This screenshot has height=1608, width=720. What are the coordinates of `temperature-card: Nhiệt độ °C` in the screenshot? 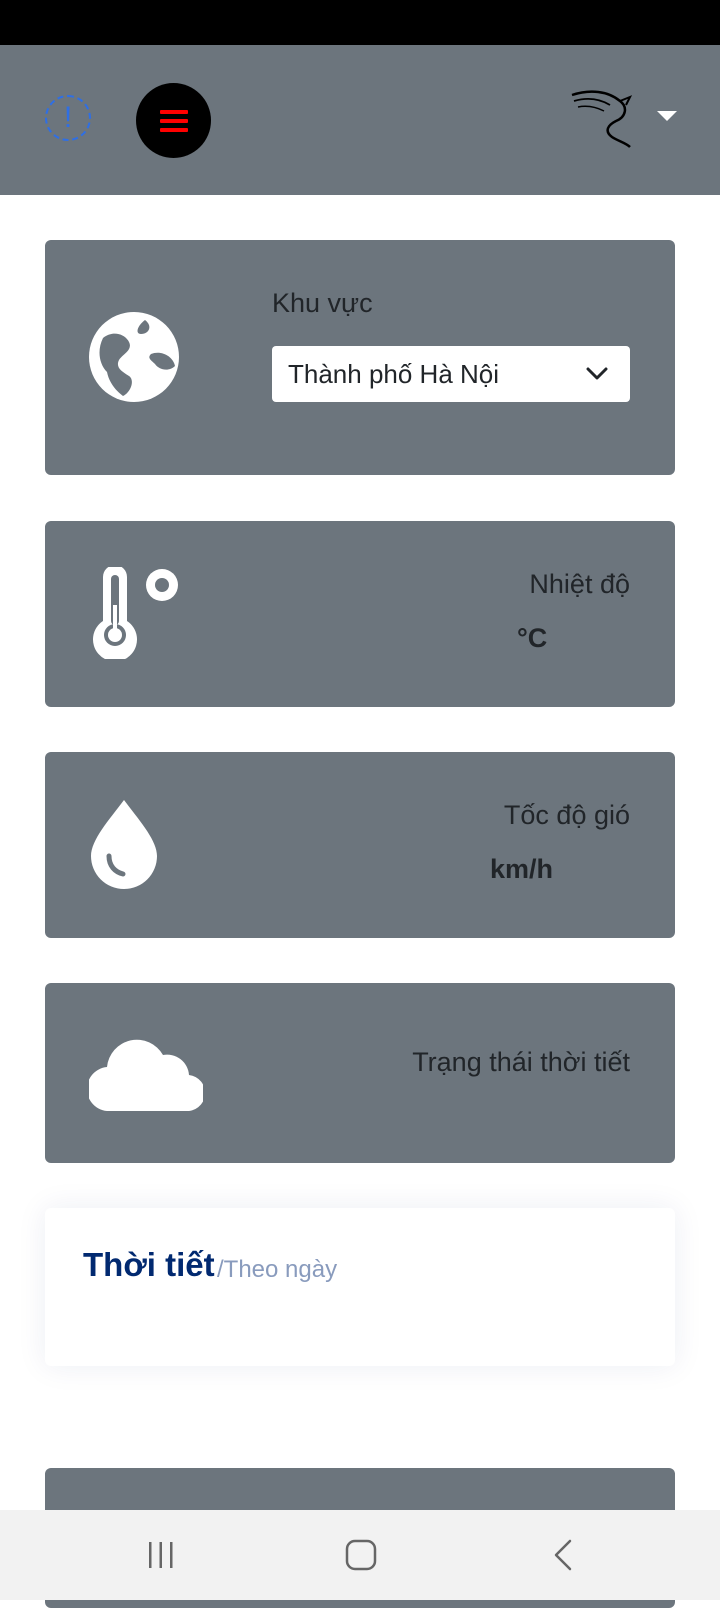 It's located at (360, 614).